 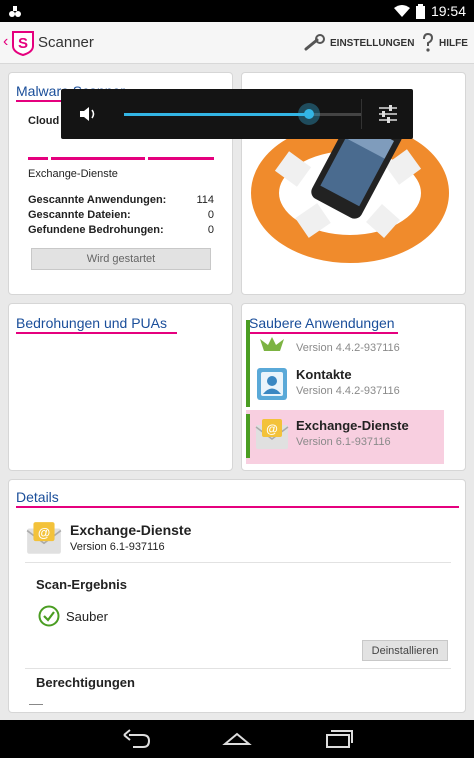 I want to click on permissions-underline, so click(x=36, y=704).